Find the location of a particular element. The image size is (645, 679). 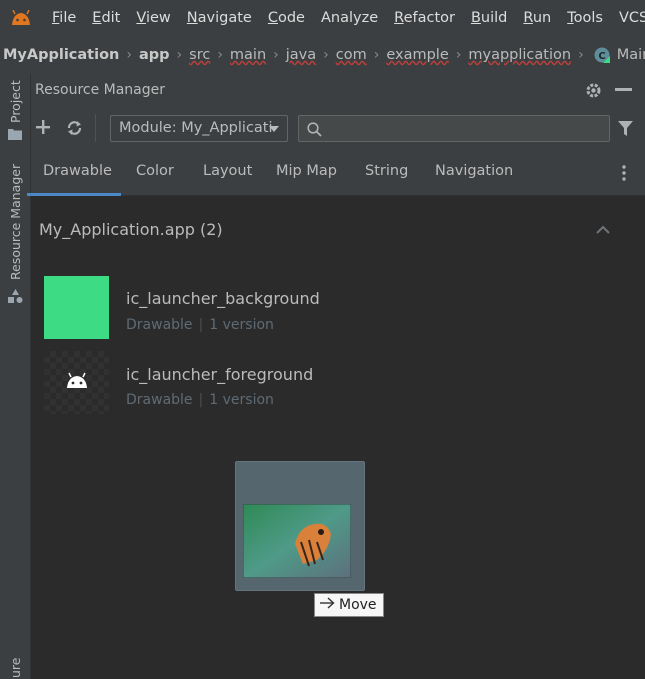

filter-icon is located at coordinates (625, 128).